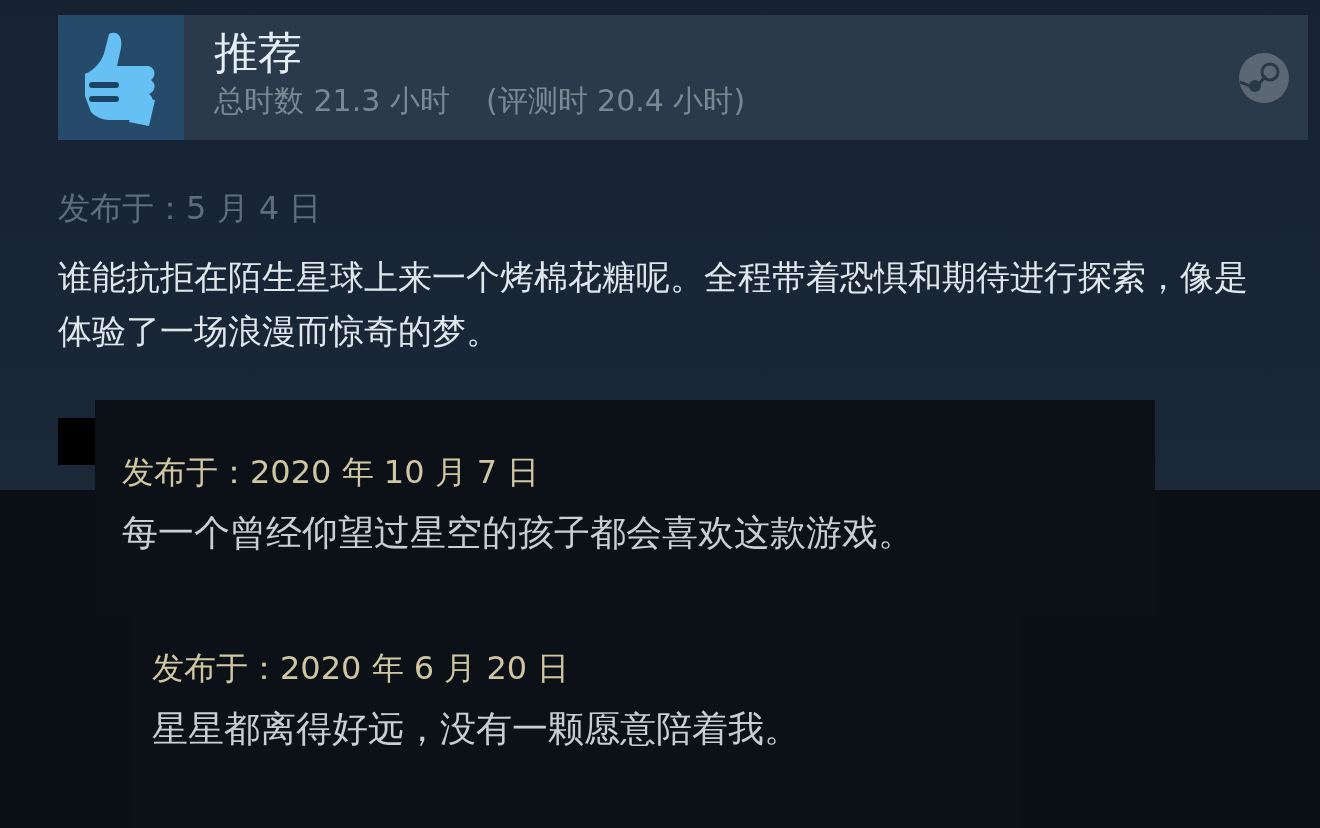 Image resolution: width=1320 pixels, height=828 pixels. Describe the element at coordinates (190, 208) in the screenshot. I see `posted-date: 发布于：5 月 4 日` at that location.